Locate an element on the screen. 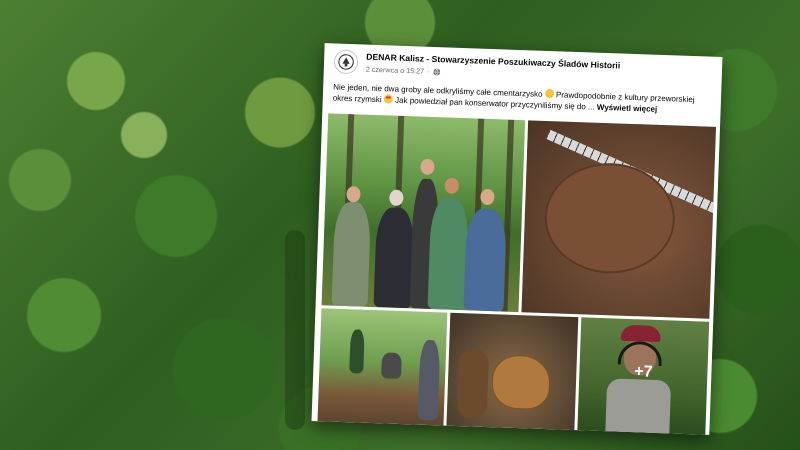  photo-artifacts is located at coordinates (512, 371).